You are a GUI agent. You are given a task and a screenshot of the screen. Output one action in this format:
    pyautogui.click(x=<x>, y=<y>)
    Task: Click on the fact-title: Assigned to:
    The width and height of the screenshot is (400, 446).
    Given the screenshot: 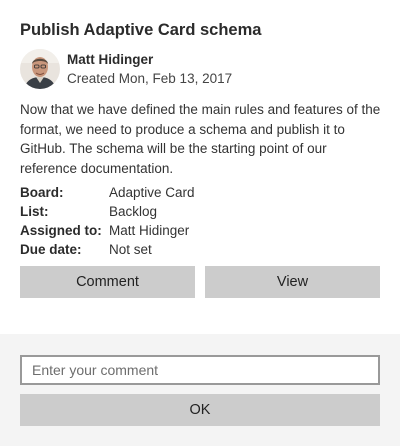 What is the action you would take?
    pyautogui.click(x=61, y=230)
    